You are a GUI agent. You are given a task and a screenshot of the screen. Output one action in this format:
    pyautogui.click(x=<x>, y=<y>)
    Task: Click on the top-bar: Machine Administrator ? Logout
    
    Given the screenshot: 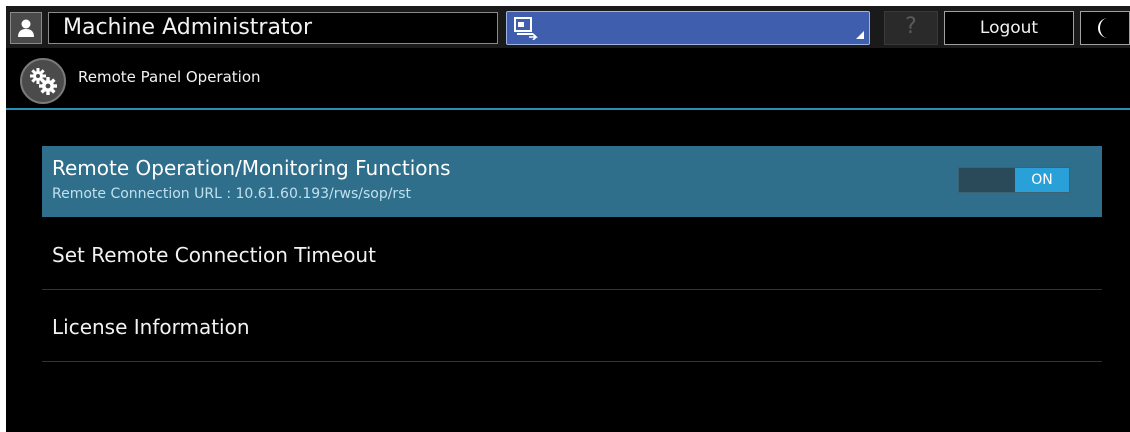 What is the action you would take?
    pyautogui.click(x=568, y=27)
    